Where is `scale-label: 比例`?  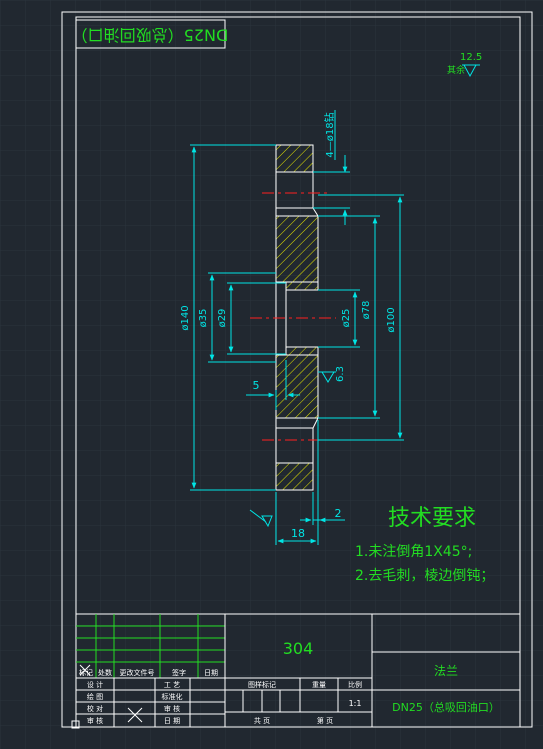
scale-label: 比例 is located at coordinates (355, 684).